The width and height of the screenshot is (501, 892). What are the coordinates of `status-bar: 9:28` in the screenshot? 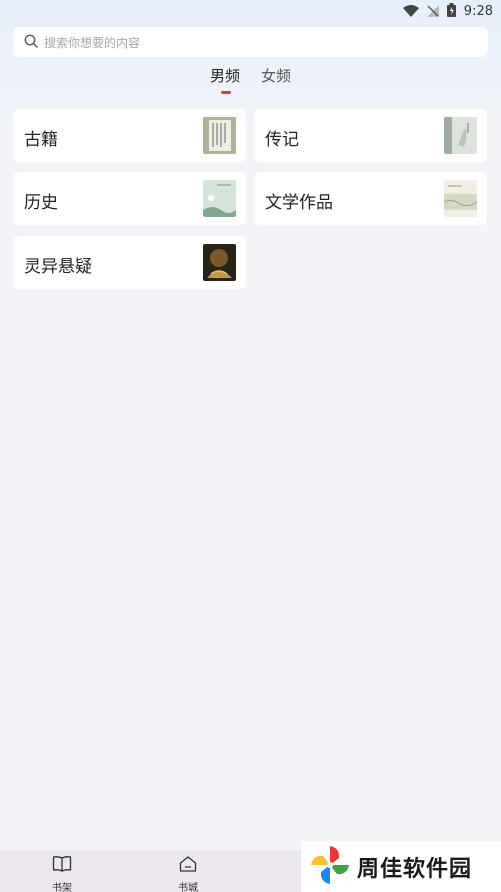 It's located at (250, 11).